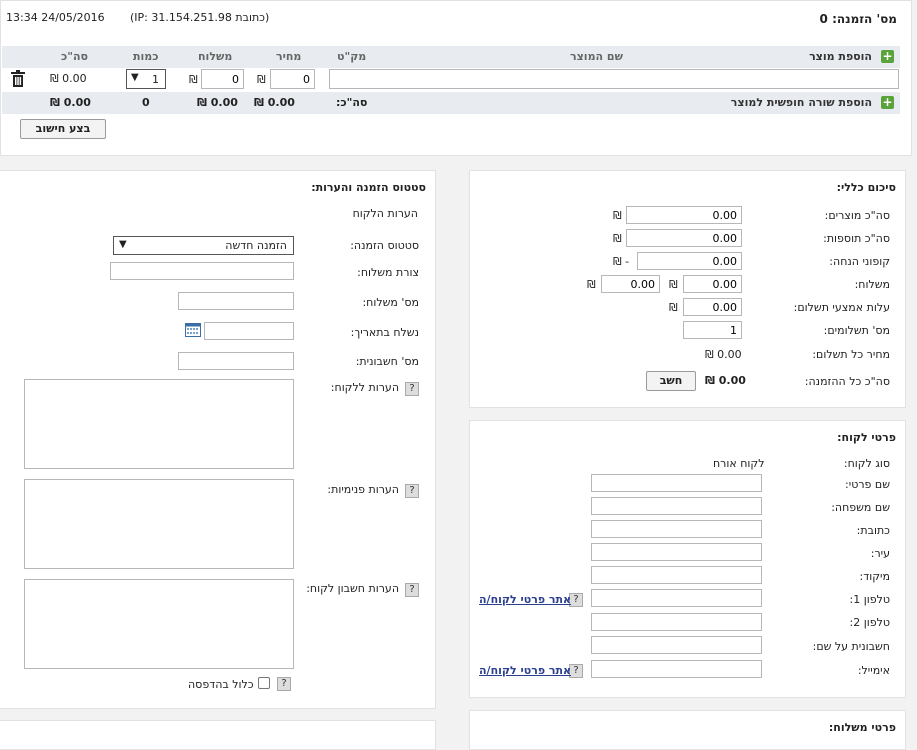 The image size is (917, 750). Describe the element at coordinates (576, 671) in the screenshot. I see `email-help-icon: ?` at that location.